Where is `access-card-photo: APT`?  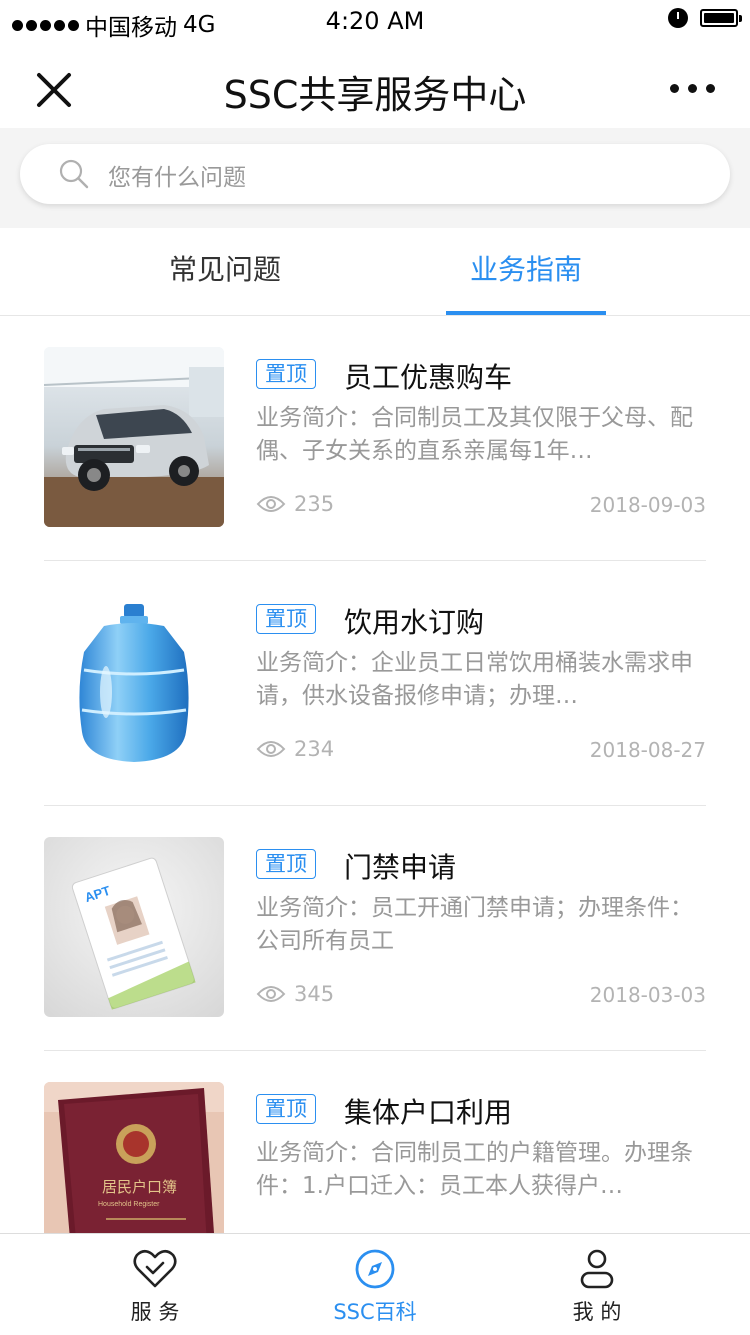 access-card-photo: APT is located at coordinates (134, 927).